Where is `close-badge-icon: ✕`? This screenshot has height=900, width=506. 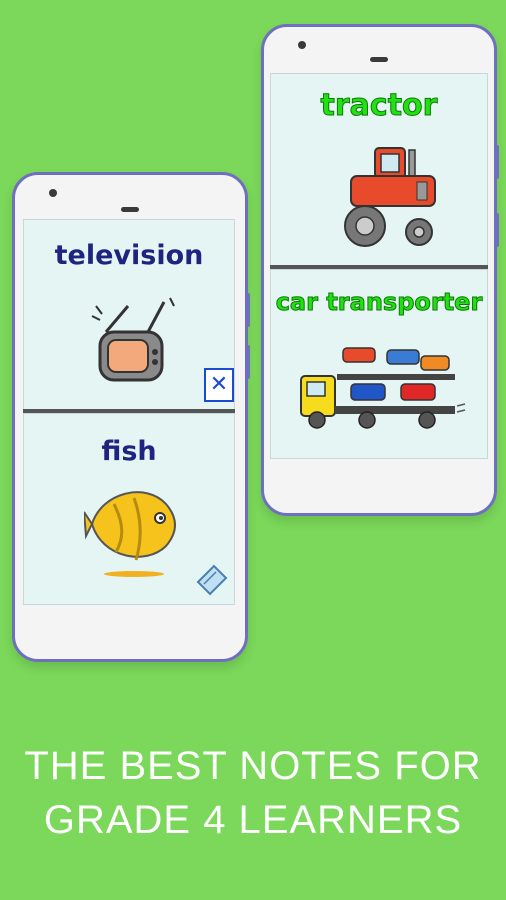
close-badge-icon: ✕ is located at coordinates (219, 385).